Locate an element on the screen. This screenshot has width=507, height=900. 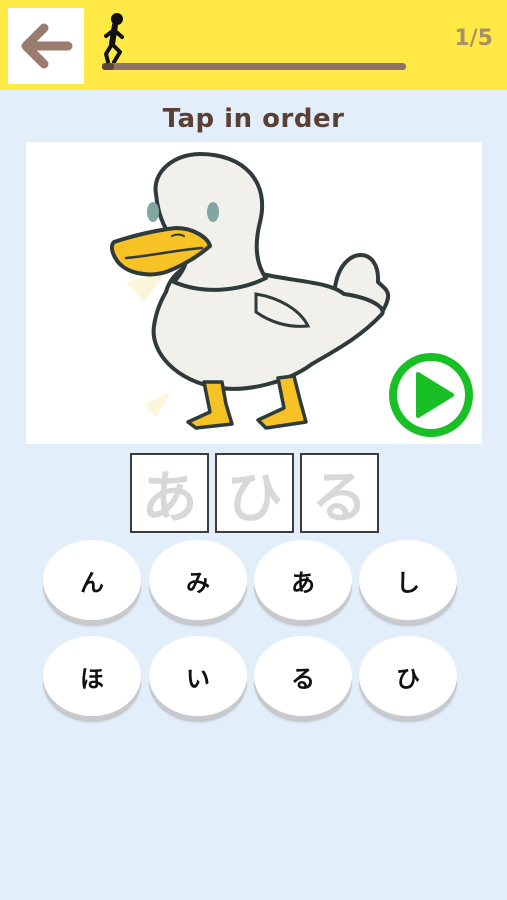
answer-slot: あ is located at coordinates (169, 493).